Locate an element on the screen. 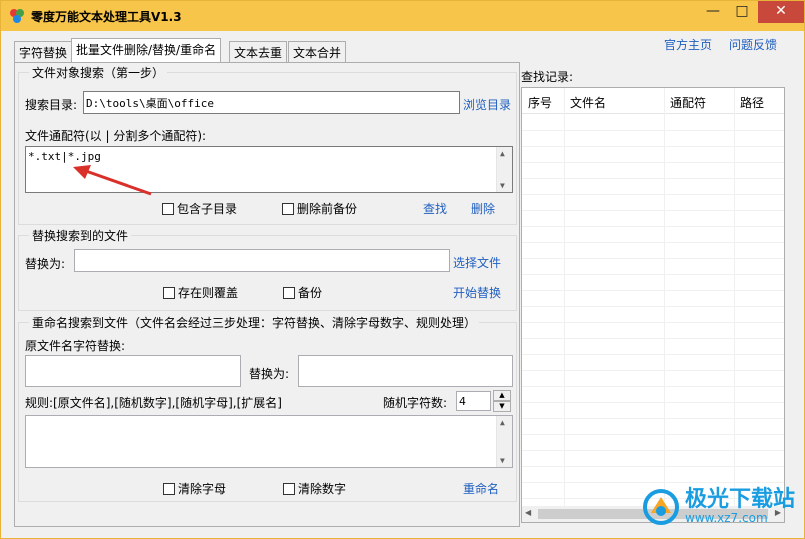  backup-before-delete-checkbox: 删除前备份 is located at coordinates (319, 208).